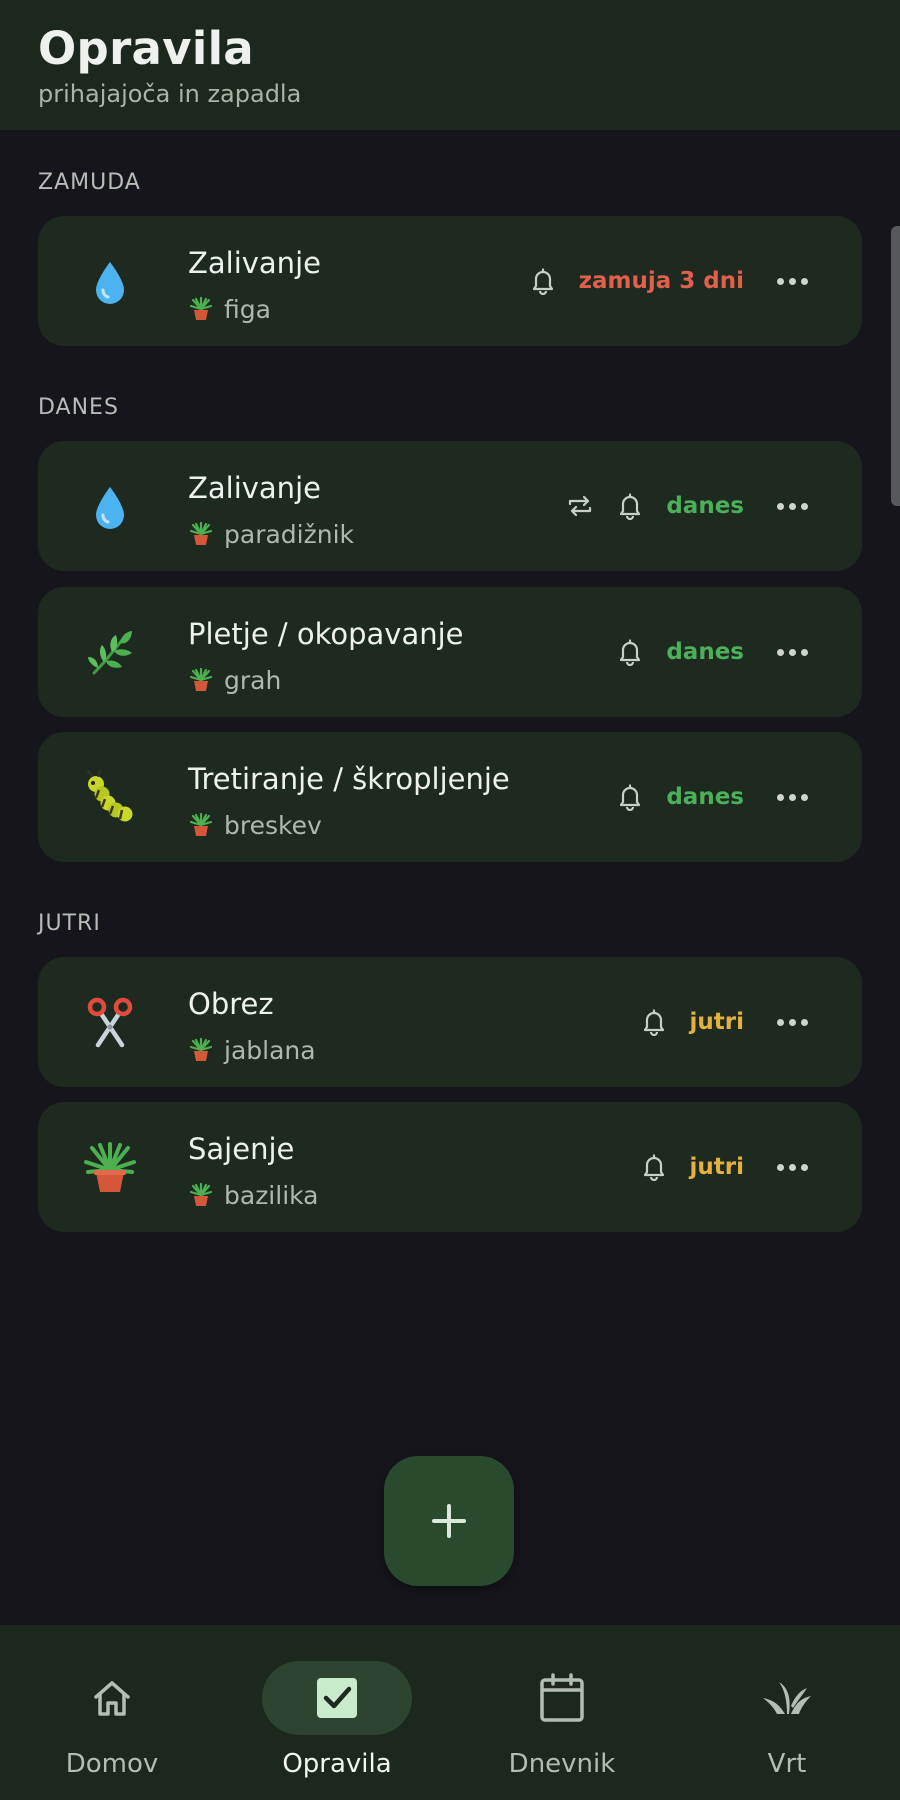 The image size is (900, 1800). What do you see at coordinates (349, 779) in the screenshot?
I see `task-title: Tretiranje / škropljenje` at bounding box center [349, 779].